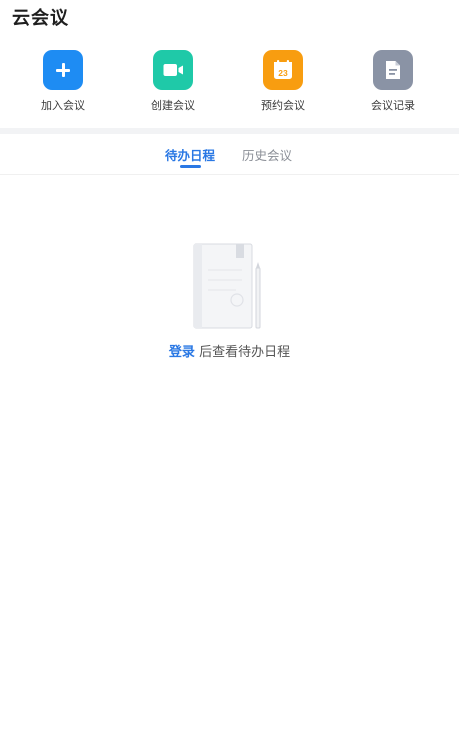  Describe the element at coordinates (267, 154) in the screenshot. I see `tab-history: 历史会议` at that location.